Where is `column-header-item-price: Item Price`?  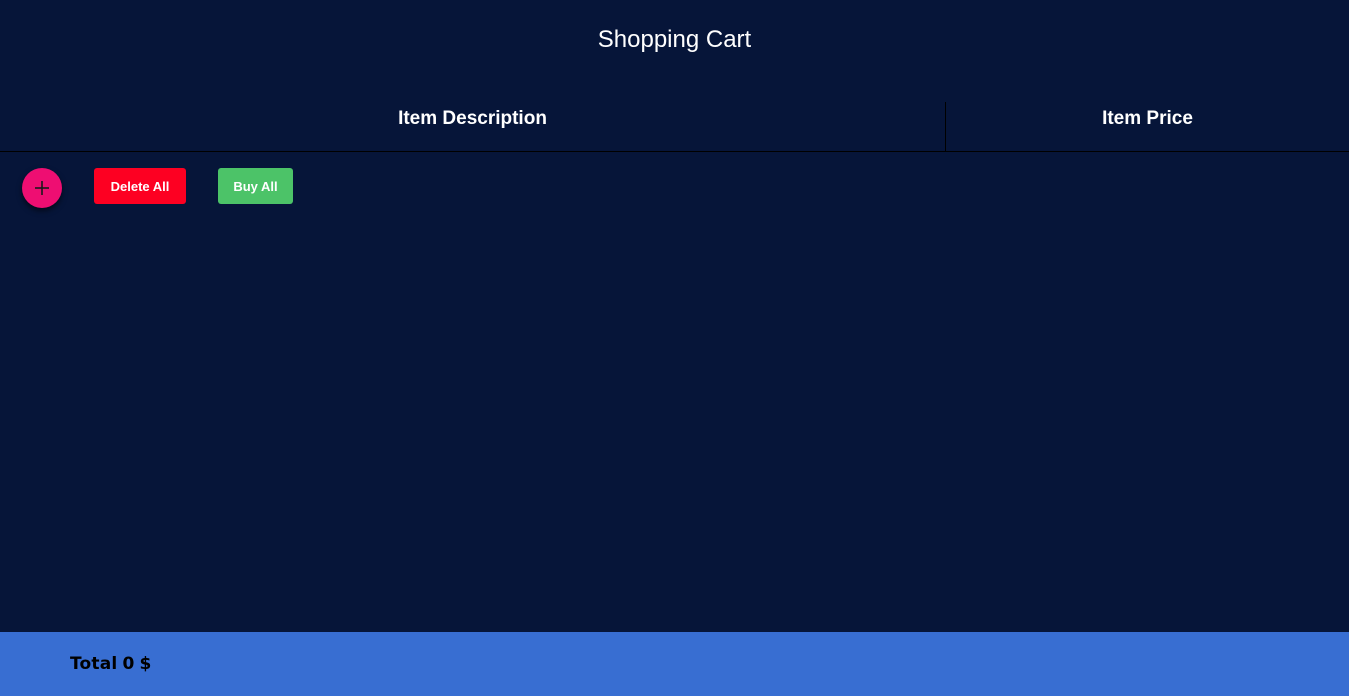 column-header-item-price: Item Price is located at coordinates (1147, 118).